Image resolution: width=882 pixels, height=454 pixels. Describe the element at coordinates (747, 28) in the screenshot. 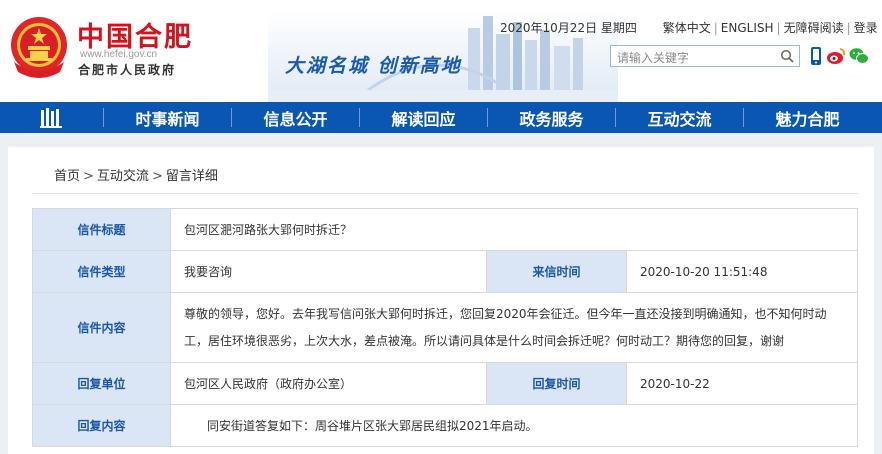

I see `english-link: ENGLISH` at that location.